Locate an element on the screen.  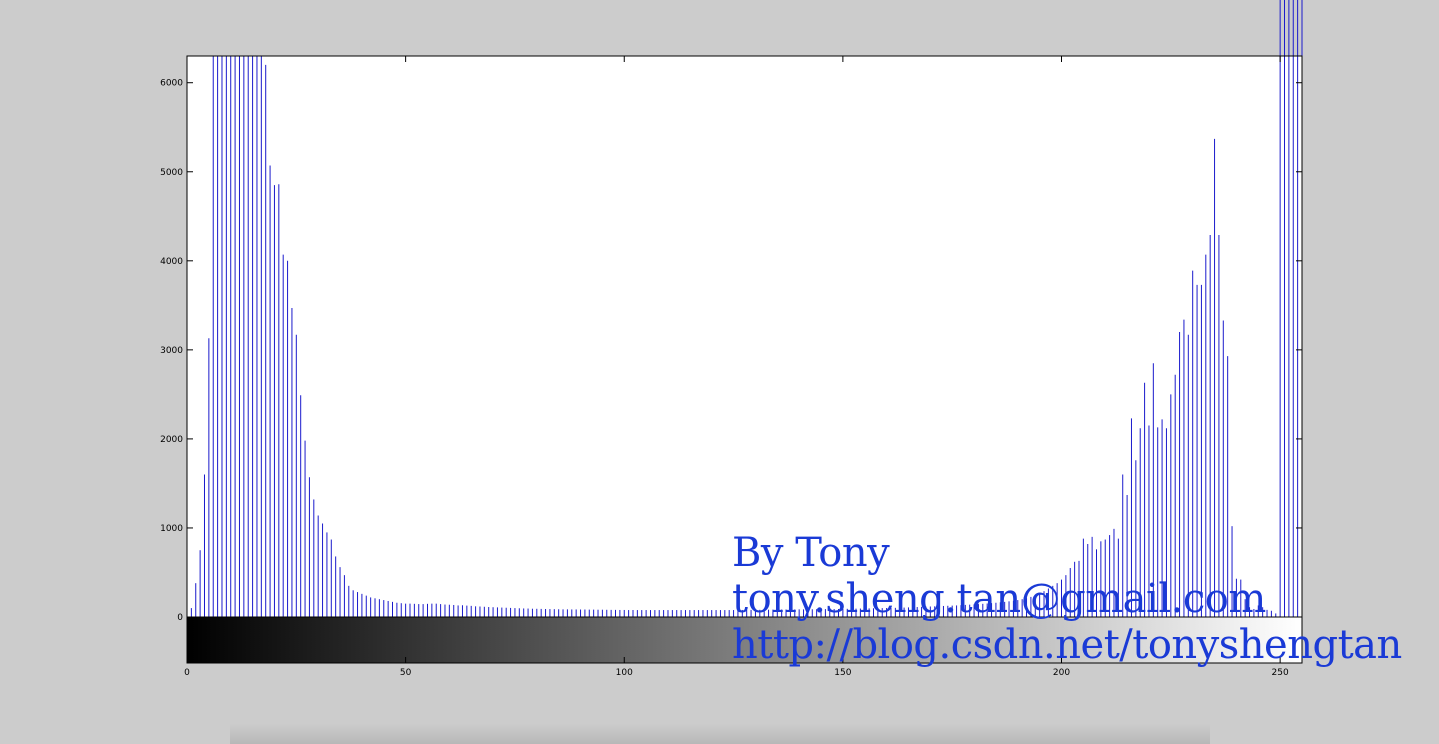
figure-shadow is located at coordinates (720, 734).